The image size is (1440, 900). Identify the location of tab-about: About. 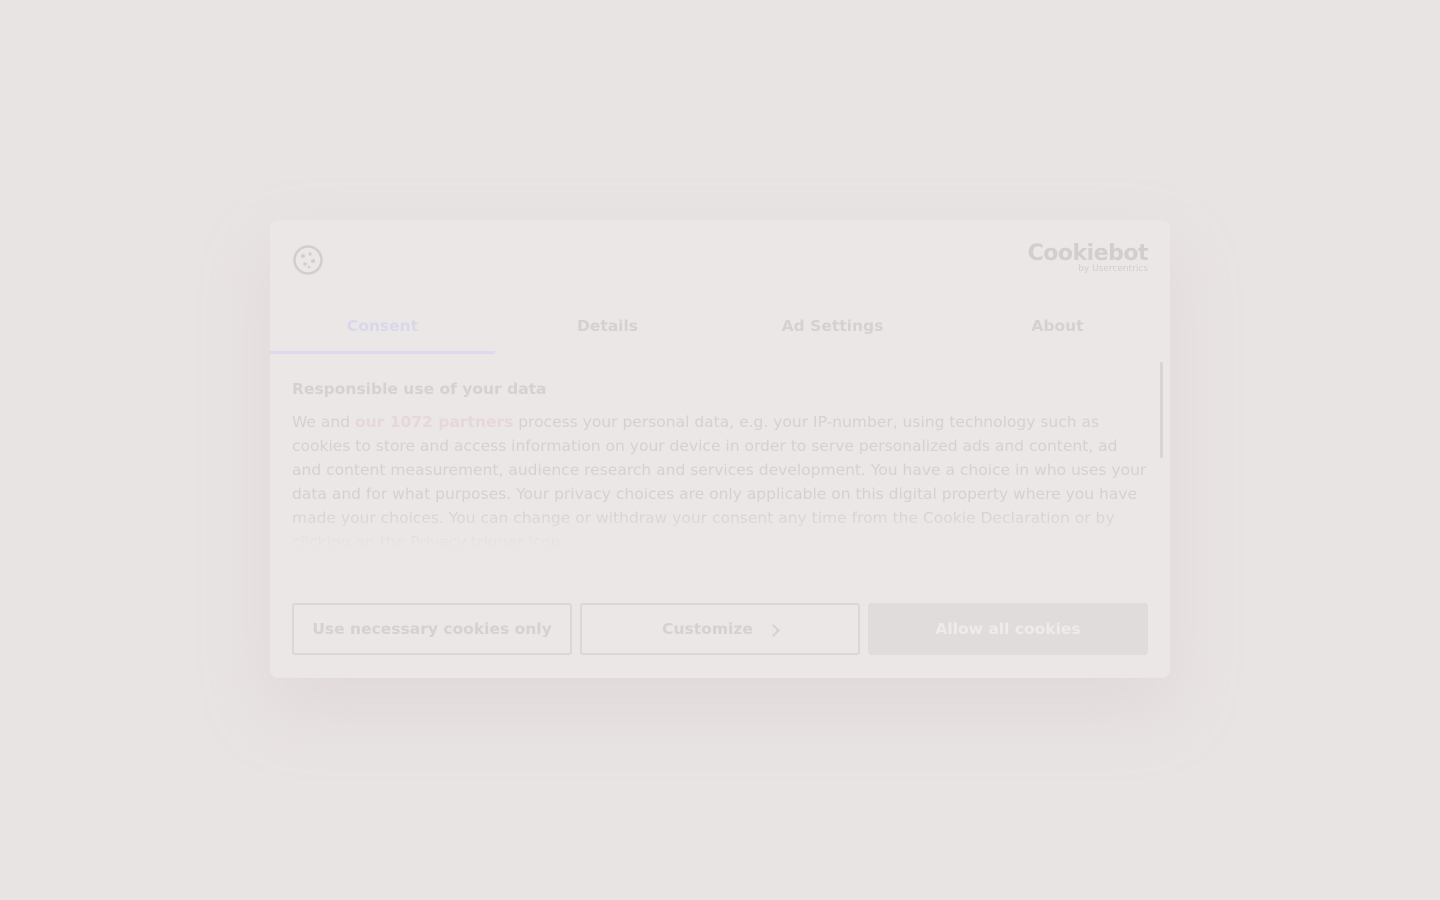
(1057, 328).